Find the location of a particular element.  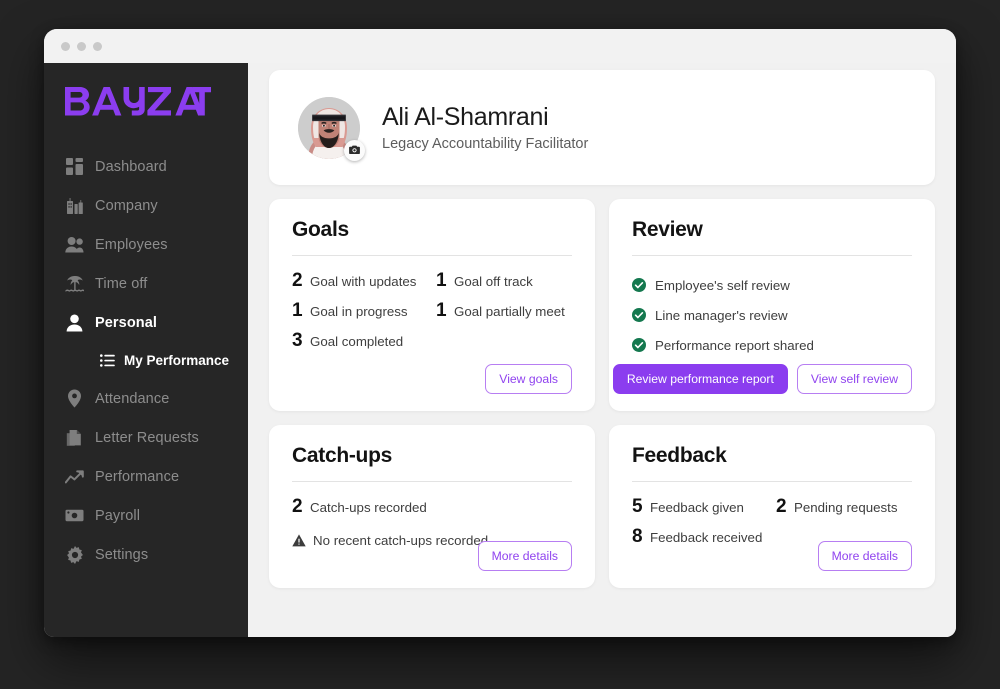

catchups-more-details-button: More details is located at coordinates (524, 555).